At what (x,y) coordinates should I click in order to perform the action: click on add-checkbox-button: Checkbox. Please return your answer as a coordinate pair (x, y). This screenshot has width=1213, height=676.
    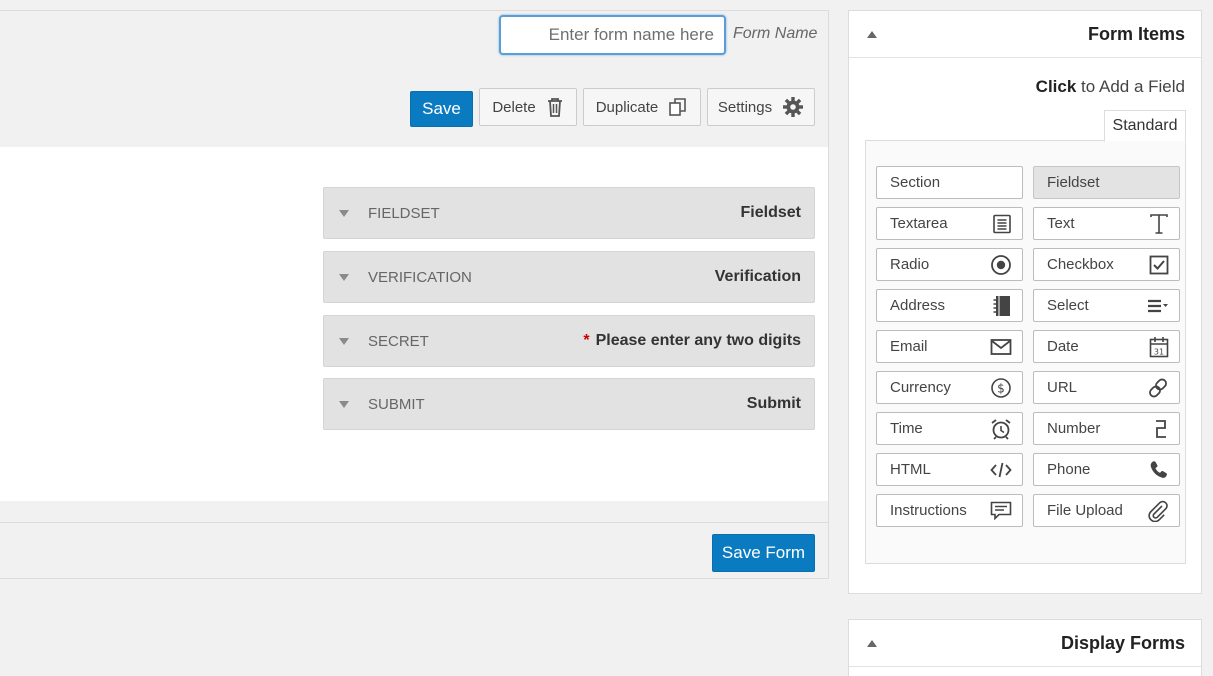
    Looking at the image, I should click on (1106, 264).